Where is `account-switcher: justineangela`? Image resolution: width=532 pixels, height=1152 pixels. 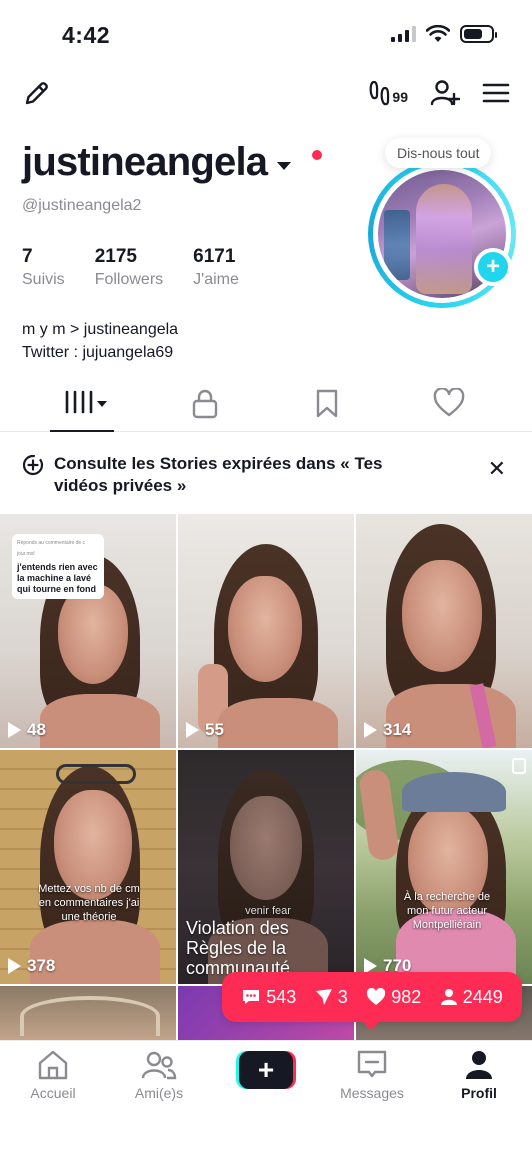 account-switcher: justineangela is located at coordinates (157, 162).